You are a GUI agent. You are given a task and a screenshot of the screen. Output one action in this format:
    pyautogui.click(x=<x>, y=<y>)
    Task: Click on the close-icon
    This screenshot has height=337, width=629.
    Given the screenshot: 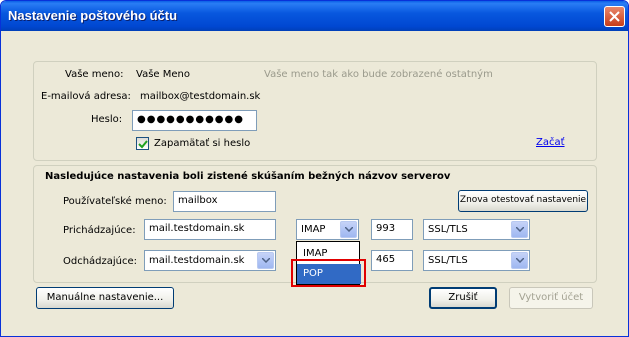 What is the action you would take?
    pyautogui.click(x=614, y=16)
    